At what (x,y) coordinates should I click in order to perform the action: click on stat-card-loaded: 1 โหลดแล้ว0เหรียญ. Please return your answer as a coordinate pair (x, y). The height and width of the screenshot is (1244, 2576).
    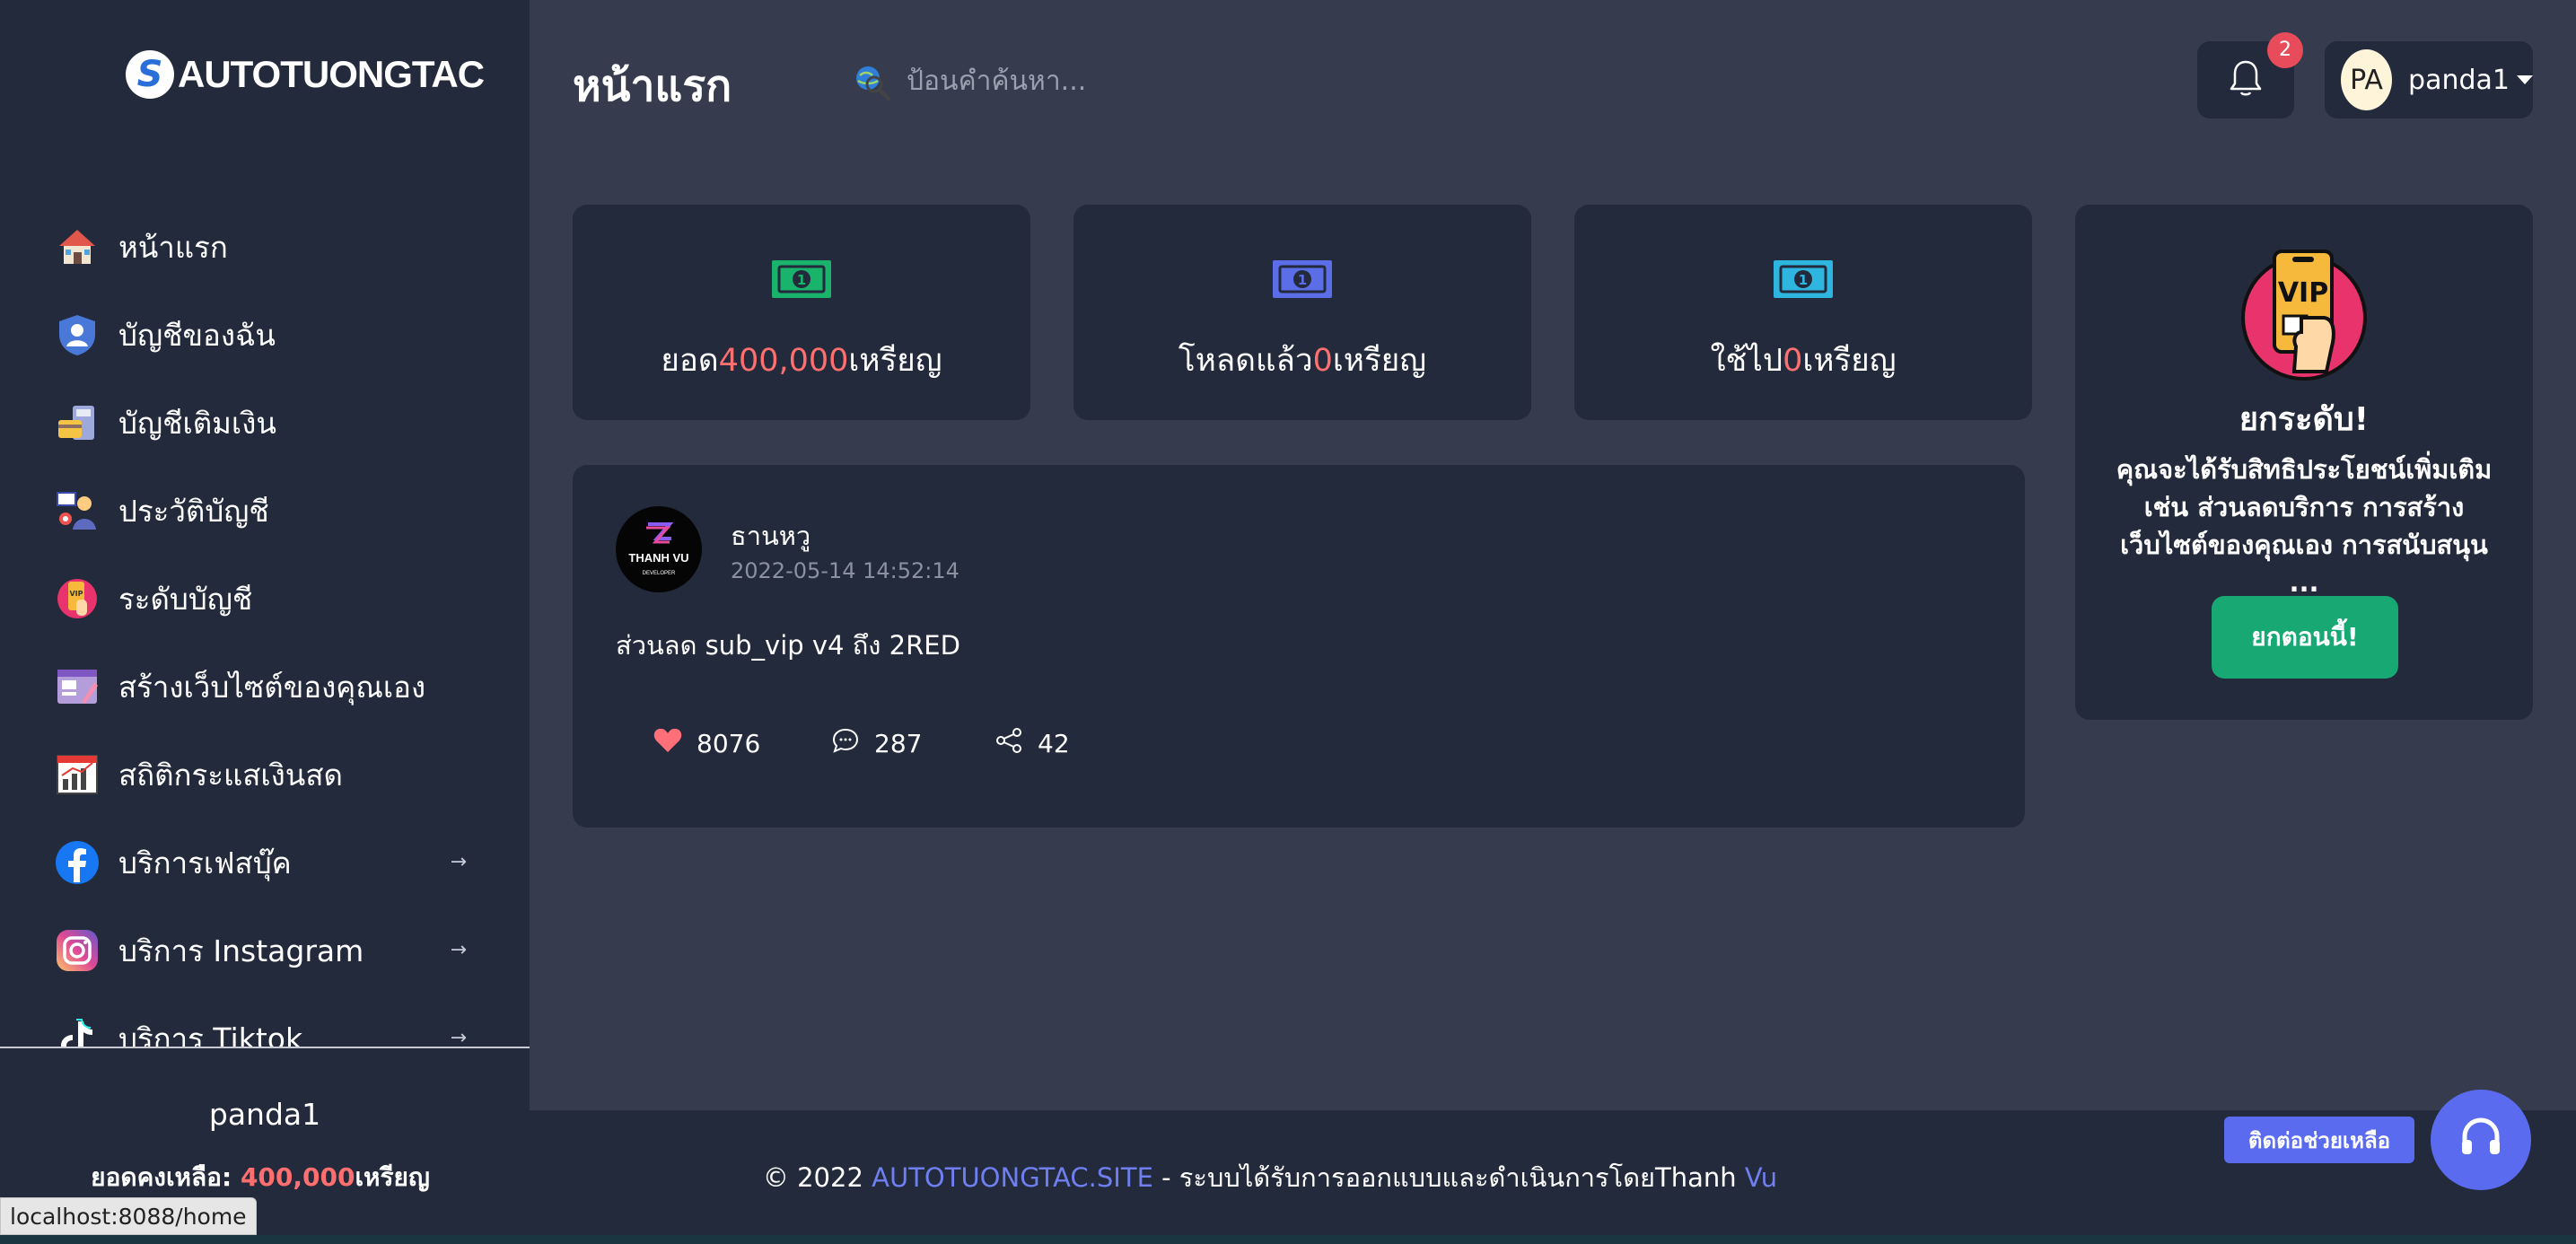
    Looking at the image, I should click on (1302, 312).